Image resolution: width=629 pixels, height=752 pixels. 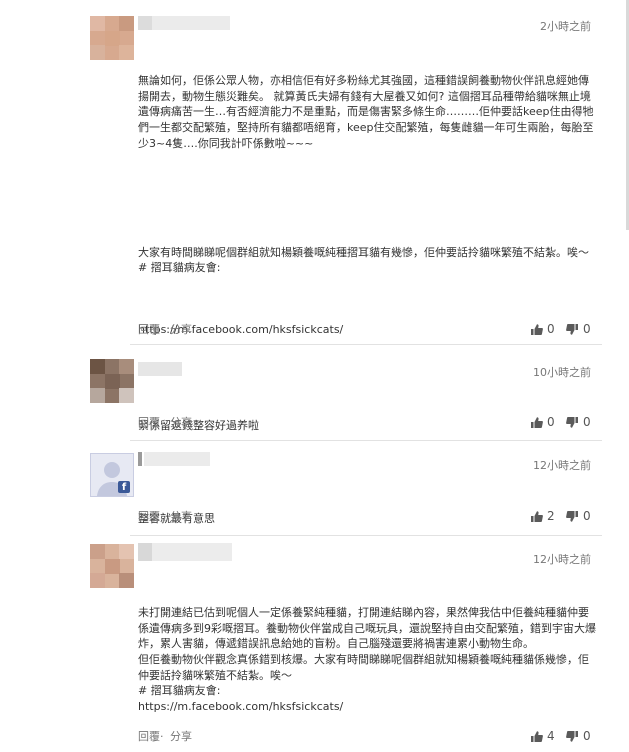 I want to click on comment-item: f 12小時之前 整容就最有意思 回覆‧ 分享 2 0, so click(x=314, y=488).